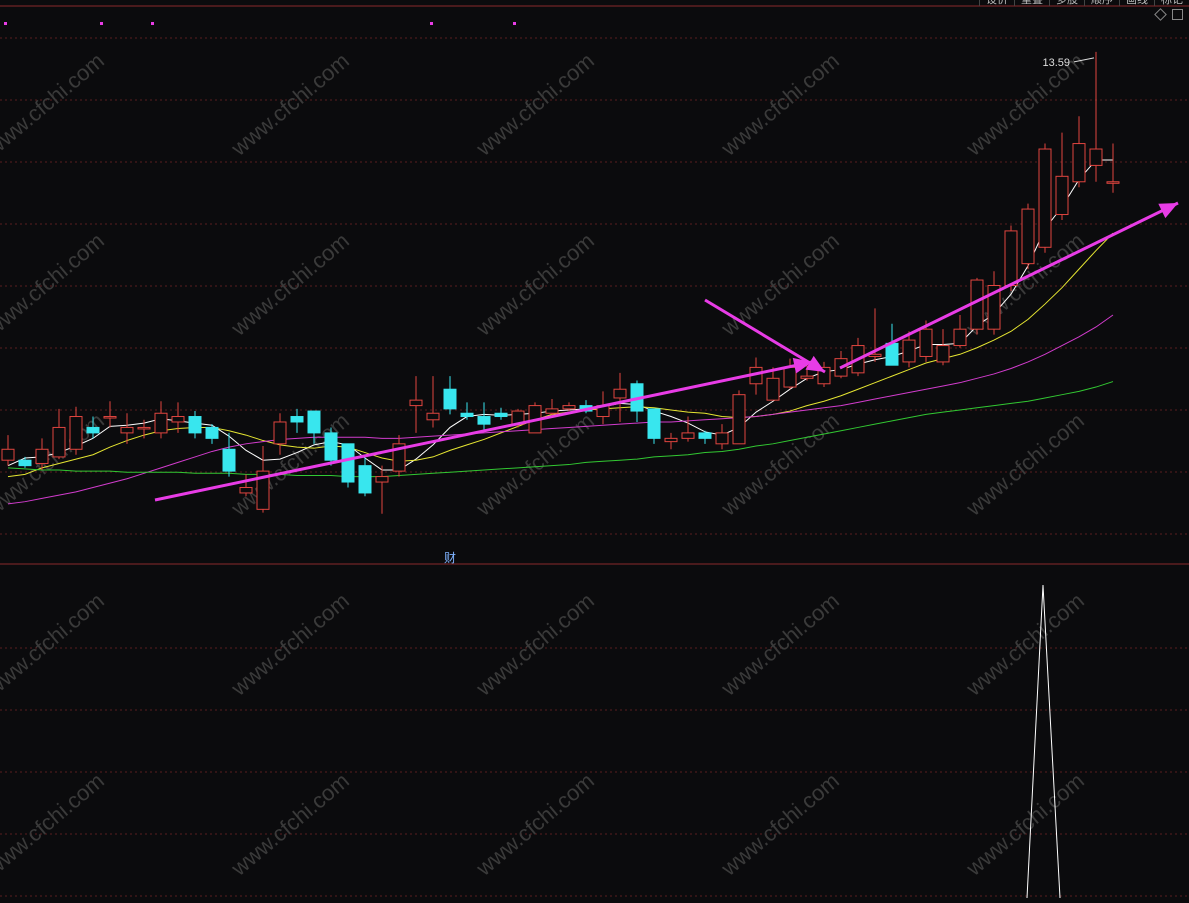  Describe the element at coordinates (1136, 3) in the screenshot. I see `toolbar-tab: 画线` at that location.